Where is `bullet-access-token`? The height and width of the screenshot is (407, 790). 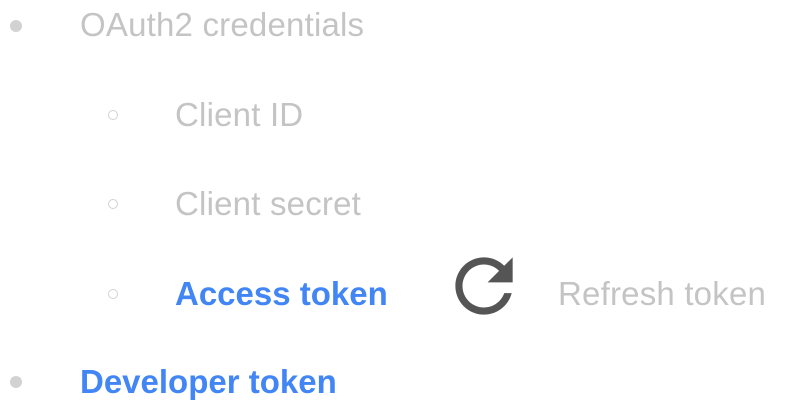 bullet-access-token is located at coordinates (113, 294).